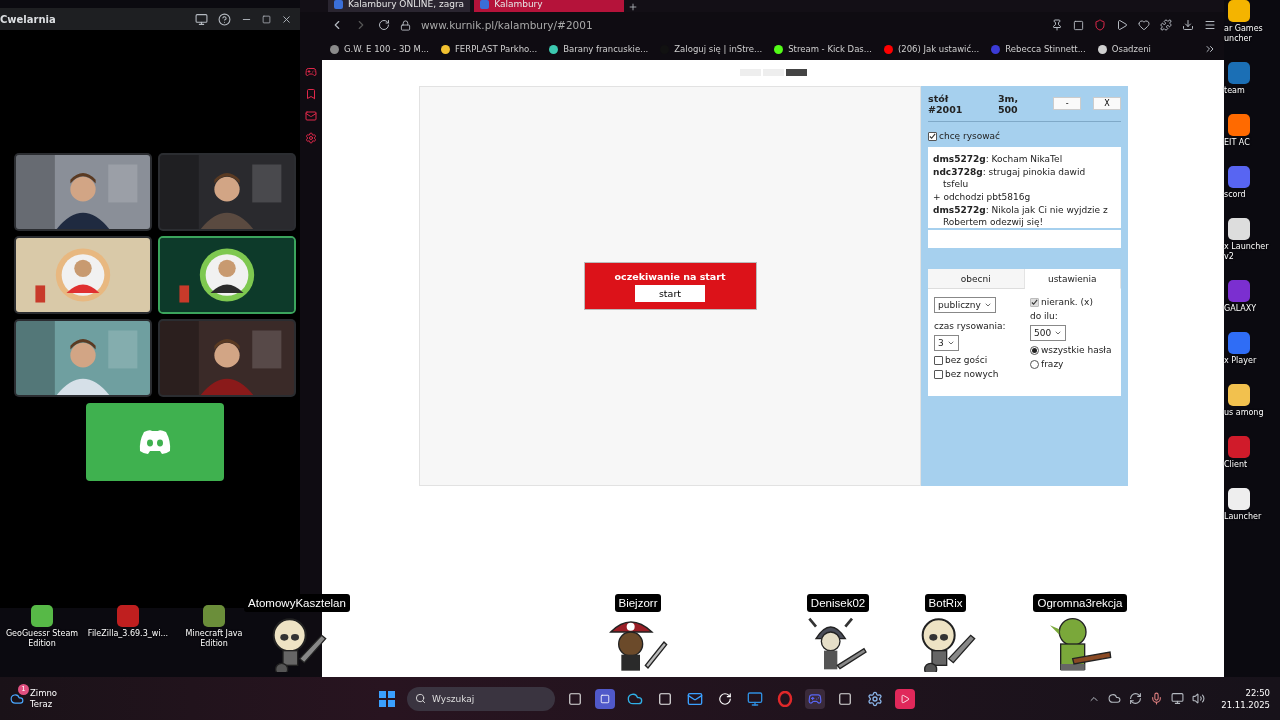 This screenshot has height=720, width=1280. What do you see at coordinates (1243, 517) in the screenshot?
I see `icon-label: Launcher` at bounding box center [1243, 517].